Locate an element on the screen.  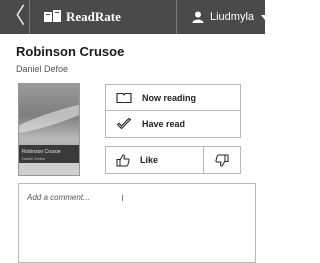
have-read-button: Have read is located at coordinates (173, 124).